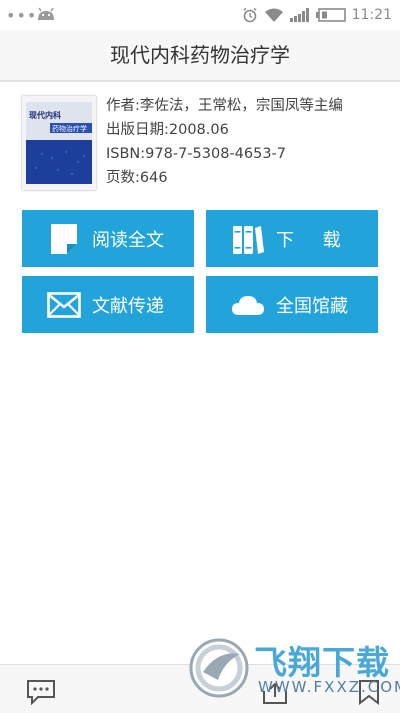 Image resolution: width=400 pixels, height=713 pixels. Describe the element at coordinates (250, 15) in the screenshot. I see `alarm-icon` at that location.